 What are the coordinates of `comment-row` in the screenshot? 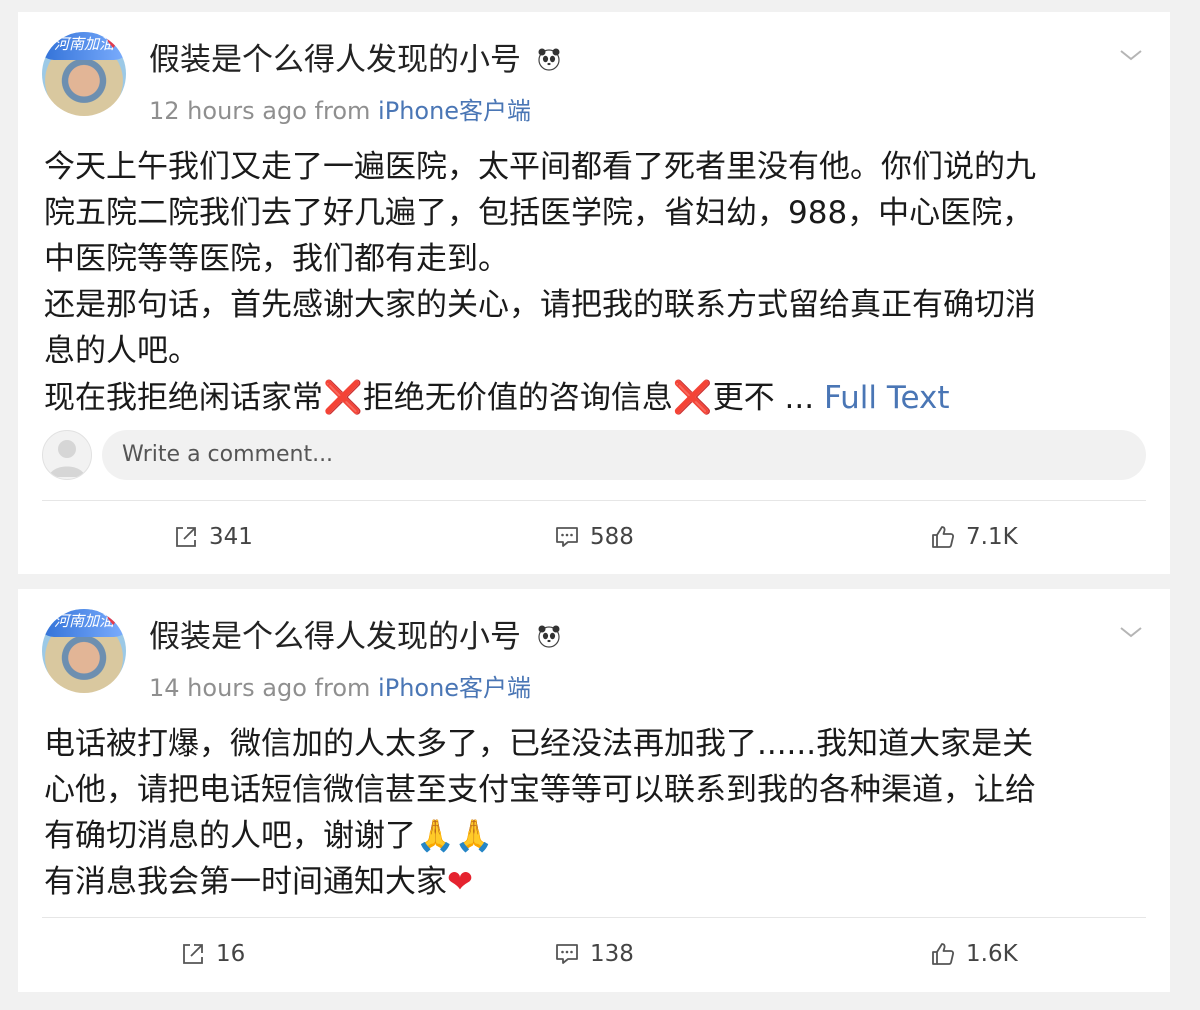 It's located at (594, 455).